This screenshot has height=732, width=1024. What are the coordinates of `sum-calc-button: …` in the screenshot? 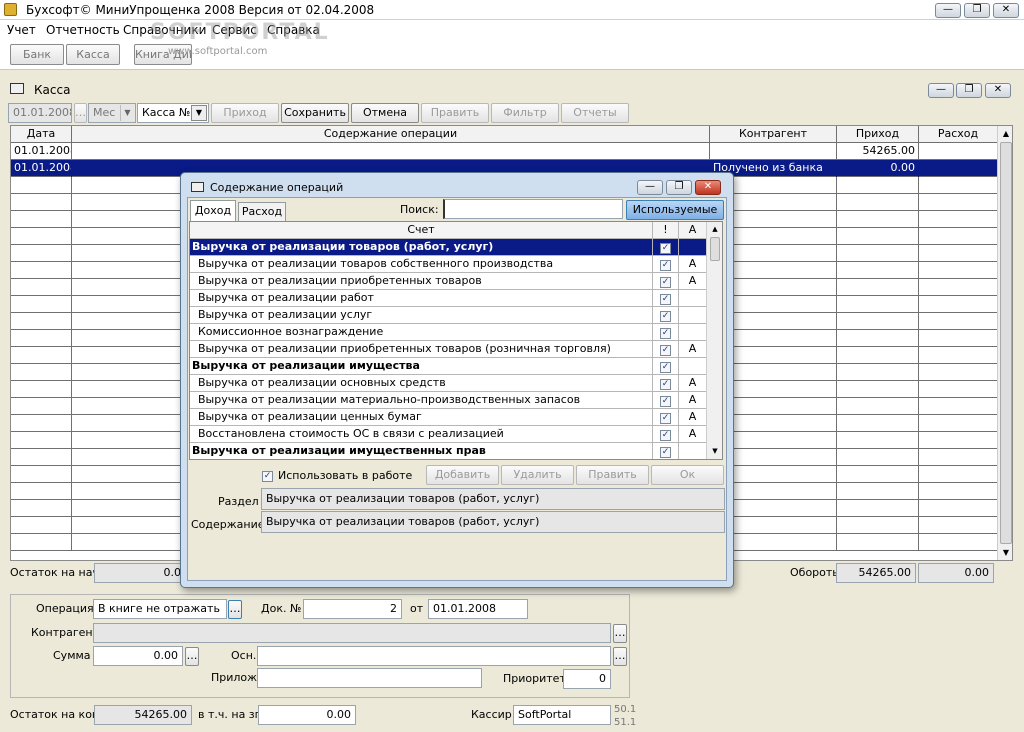 It's located at (192, 656).